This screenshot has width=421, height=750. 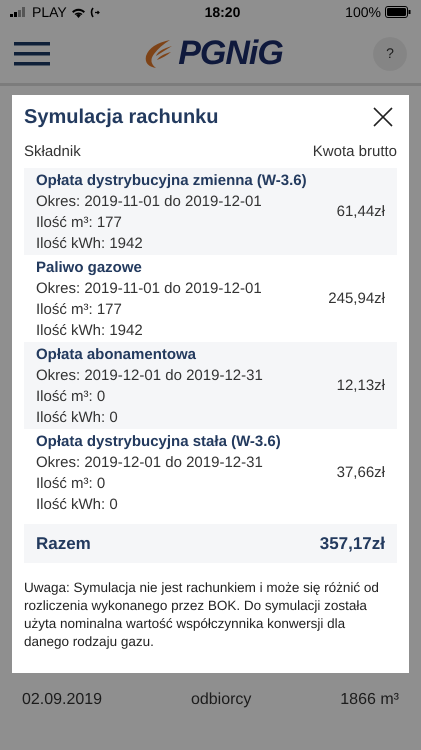 What do you see at coordinates (63, 543) in the screenshot?
I see `total-label: Razem` at bounding box center [63, 543].